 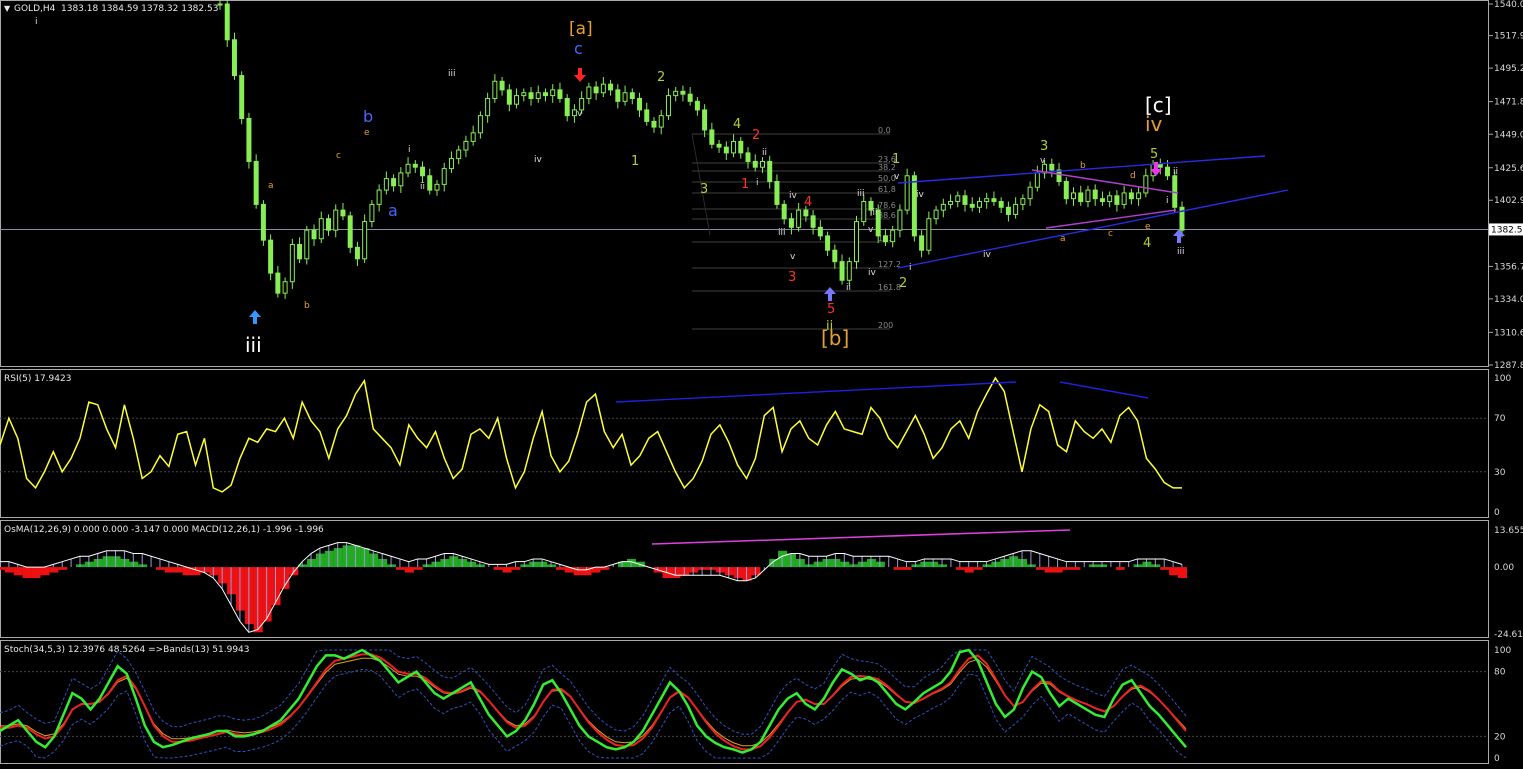 I want to click on fib-label: 78.6, so click(x=887, y=205).